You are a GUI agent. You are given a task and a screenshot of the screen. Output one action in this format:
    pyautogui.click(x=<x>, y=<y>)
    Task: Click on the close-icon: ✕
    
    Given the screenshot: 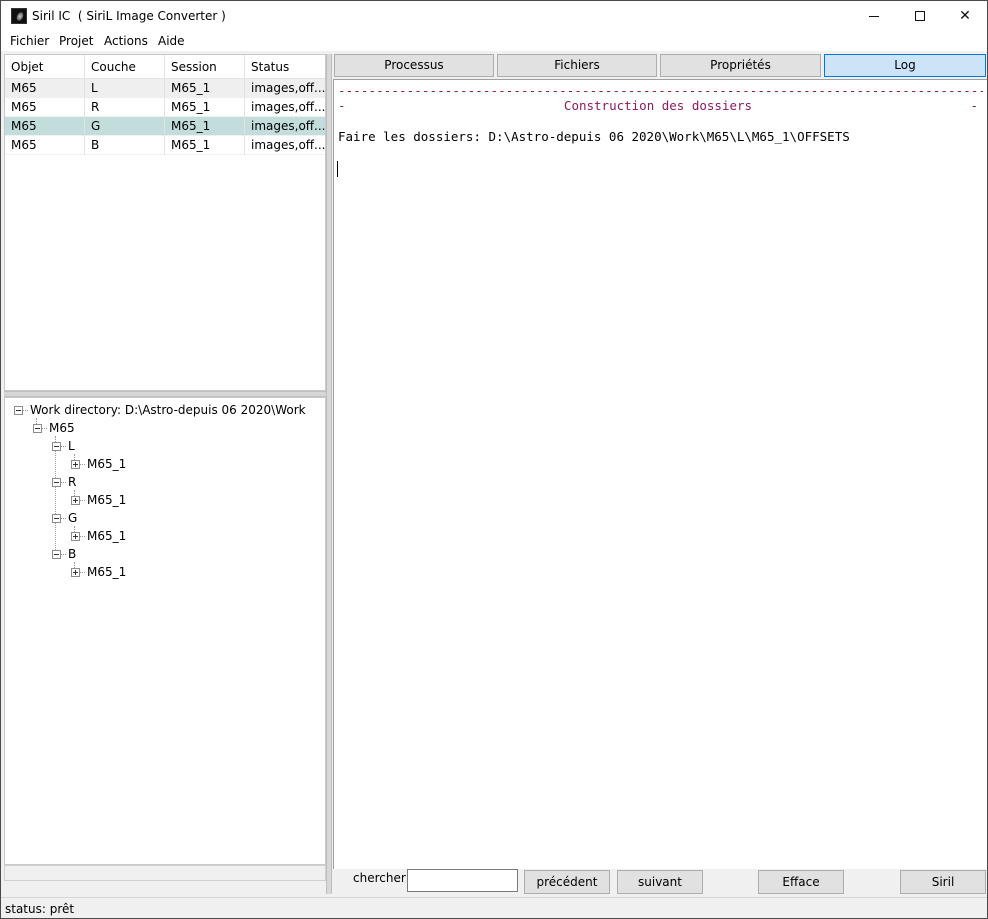 What is the action you would take?
    pyautogui.click(x=965, y=16)
    